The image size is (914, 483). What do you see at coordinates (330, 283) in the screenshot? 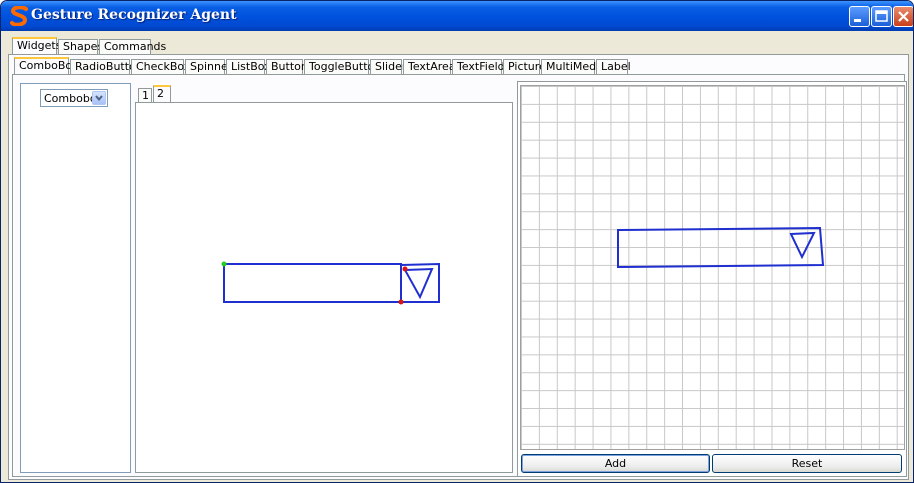
I see `gesture-sketch` at bounding box center [330, 283].